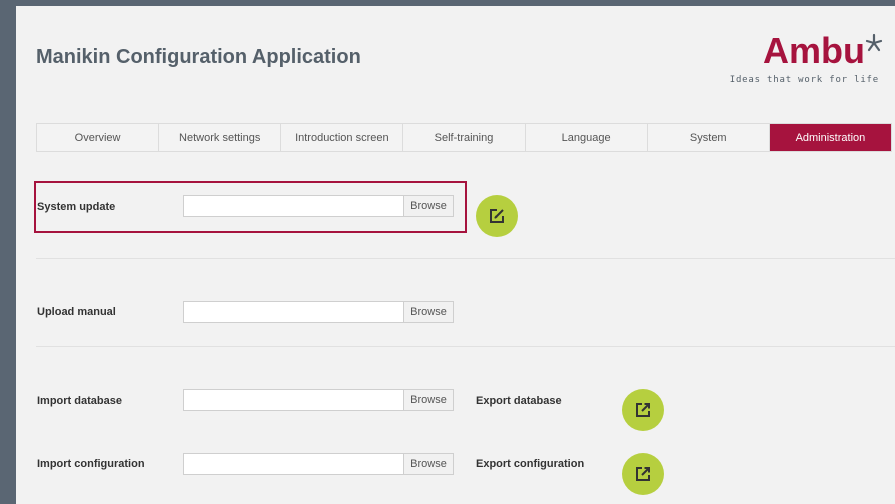  Describe the element at coordinates (428, 464) in the screenshot. I see `import-configuration-browse-button: Browse` at that location.